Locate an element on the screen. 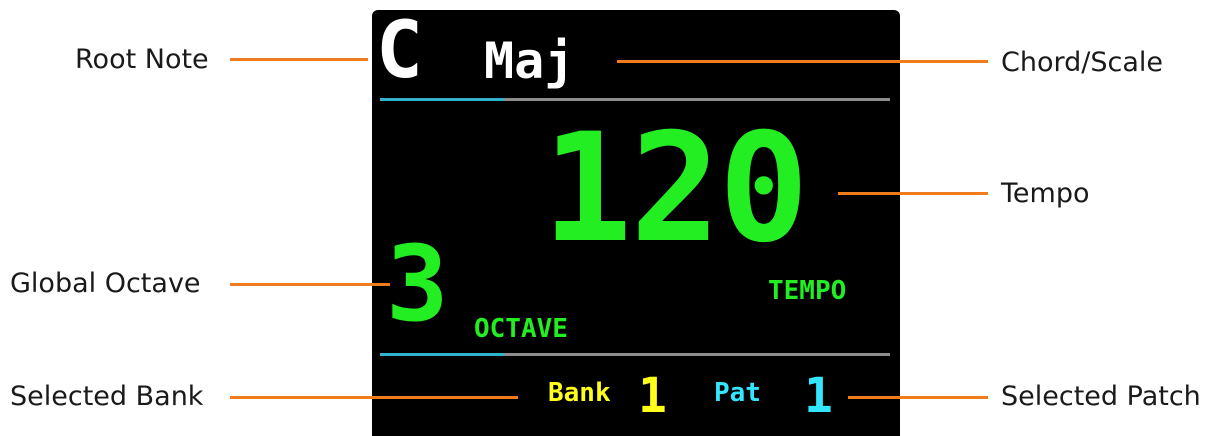  patch-value: 1 is located at coordinates (818, 396).